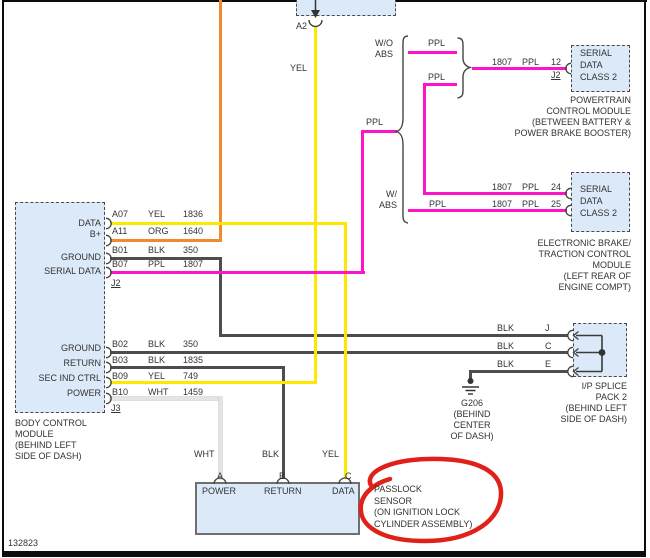 The width and height of the screenshot is (650, 558). Describe the element at coordinates (220, 297) in the screenshot. I see `wire-blk-350-b01-v` at that location.